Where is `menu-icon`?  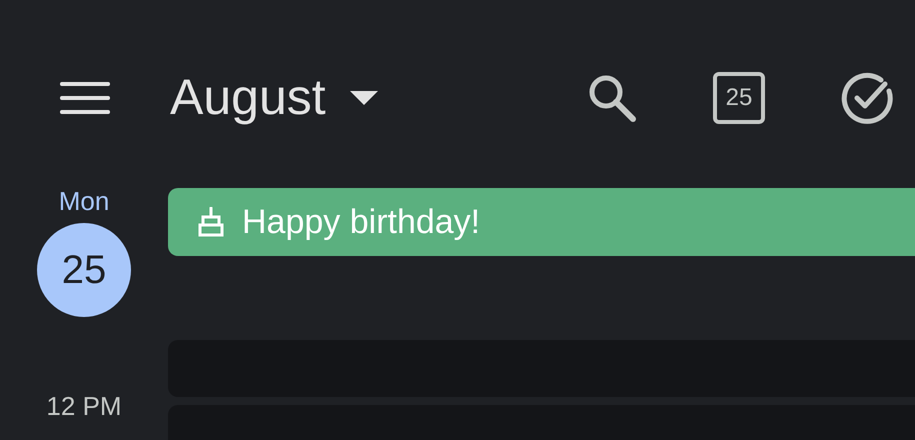 menu-icon is located at coordinates (85, 98).